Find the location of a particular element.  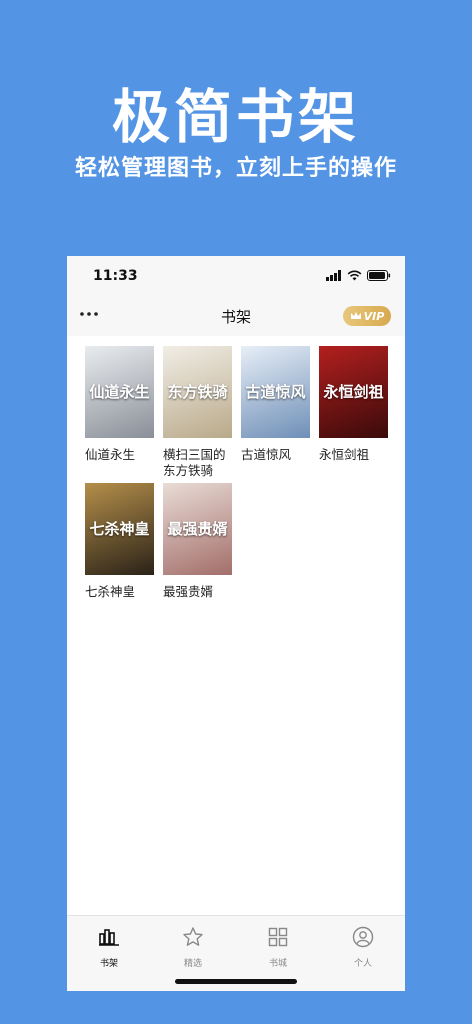

cover-title: 七杀神皇 is located at coordinates (119, 529).